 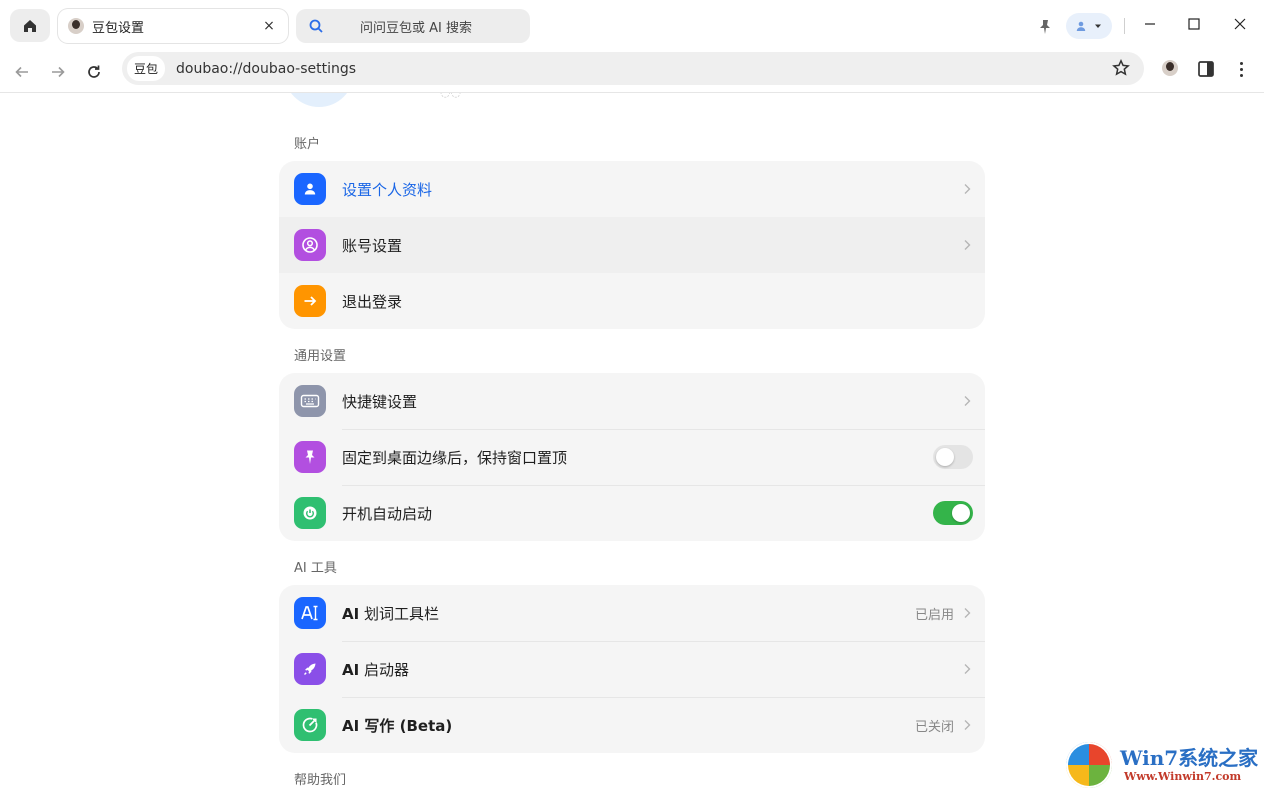 What do you see at coordinates (173, 26) in the screenshot?
I see `active-tab: 豆包设置 ×` at bounding box center [173, 26].